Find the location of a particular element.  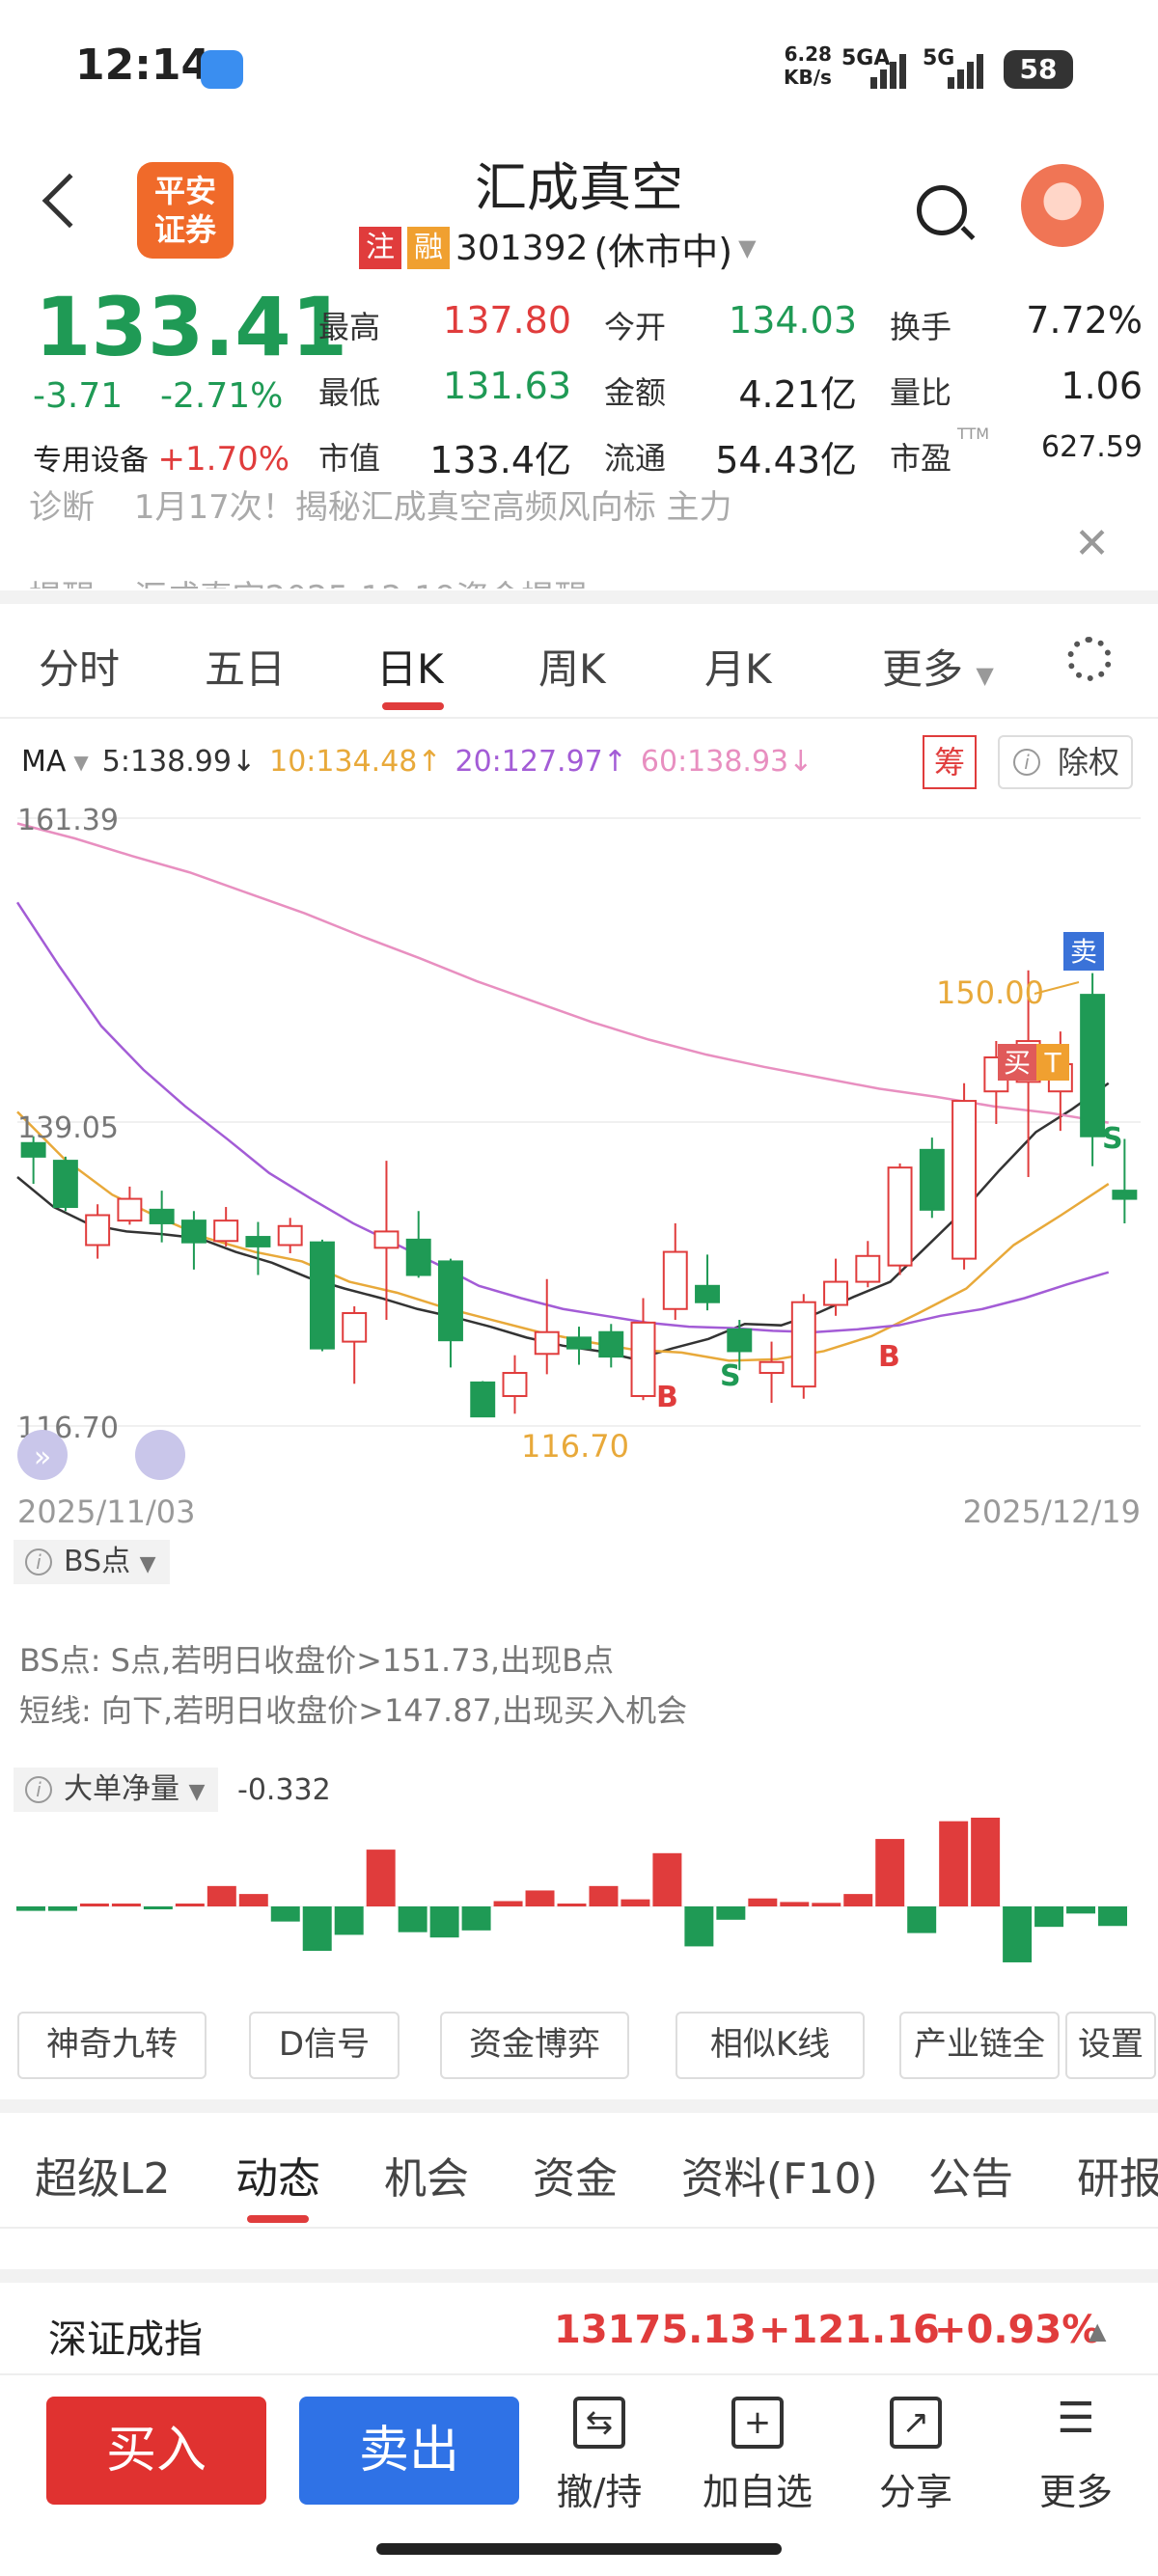

more-icon: ☰ is located at coordinates (1076, 2418).